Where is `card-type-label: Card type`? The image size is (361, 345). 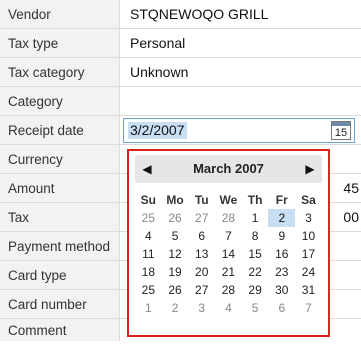
card-type-label: Card type is located at coordinates (60, 275).